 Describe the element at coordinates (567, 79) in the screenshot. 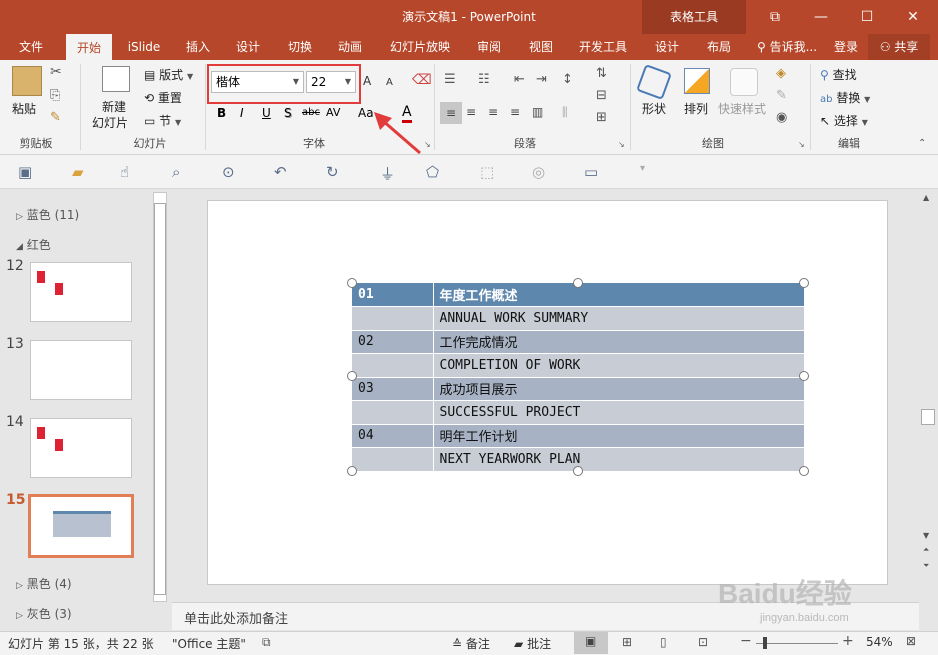

I see `line-spacing-icon: ↕` at that location.